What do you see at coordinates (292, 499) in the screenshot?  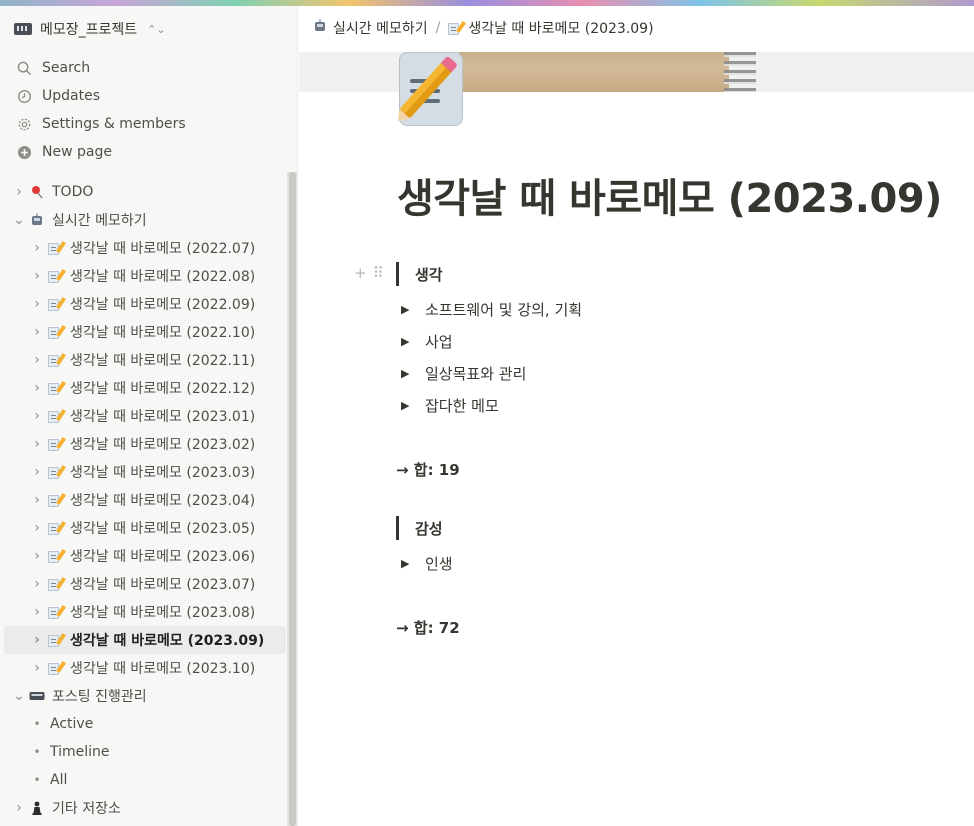 I see `sidebar-scrollbar-thumb` at bounding box center [292, 499].